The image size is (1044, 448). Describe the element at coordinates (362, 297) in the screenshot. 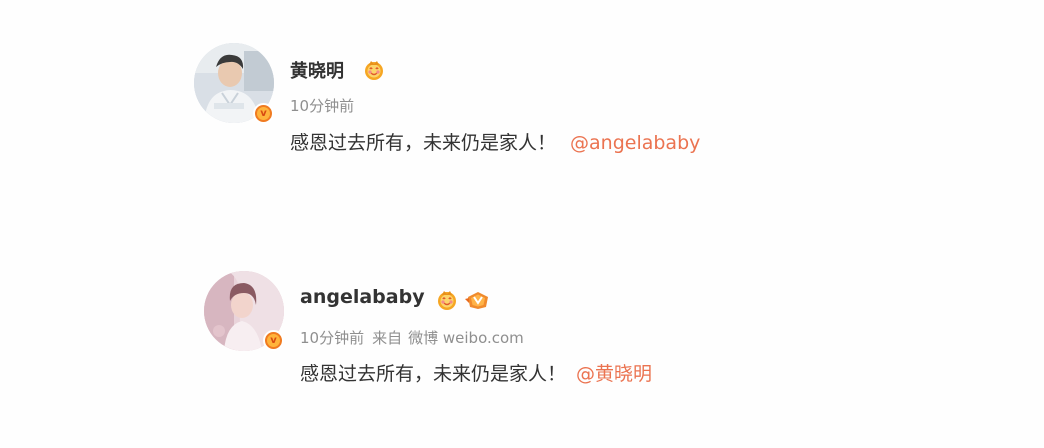

I see `author-name: angelababy` at that location.